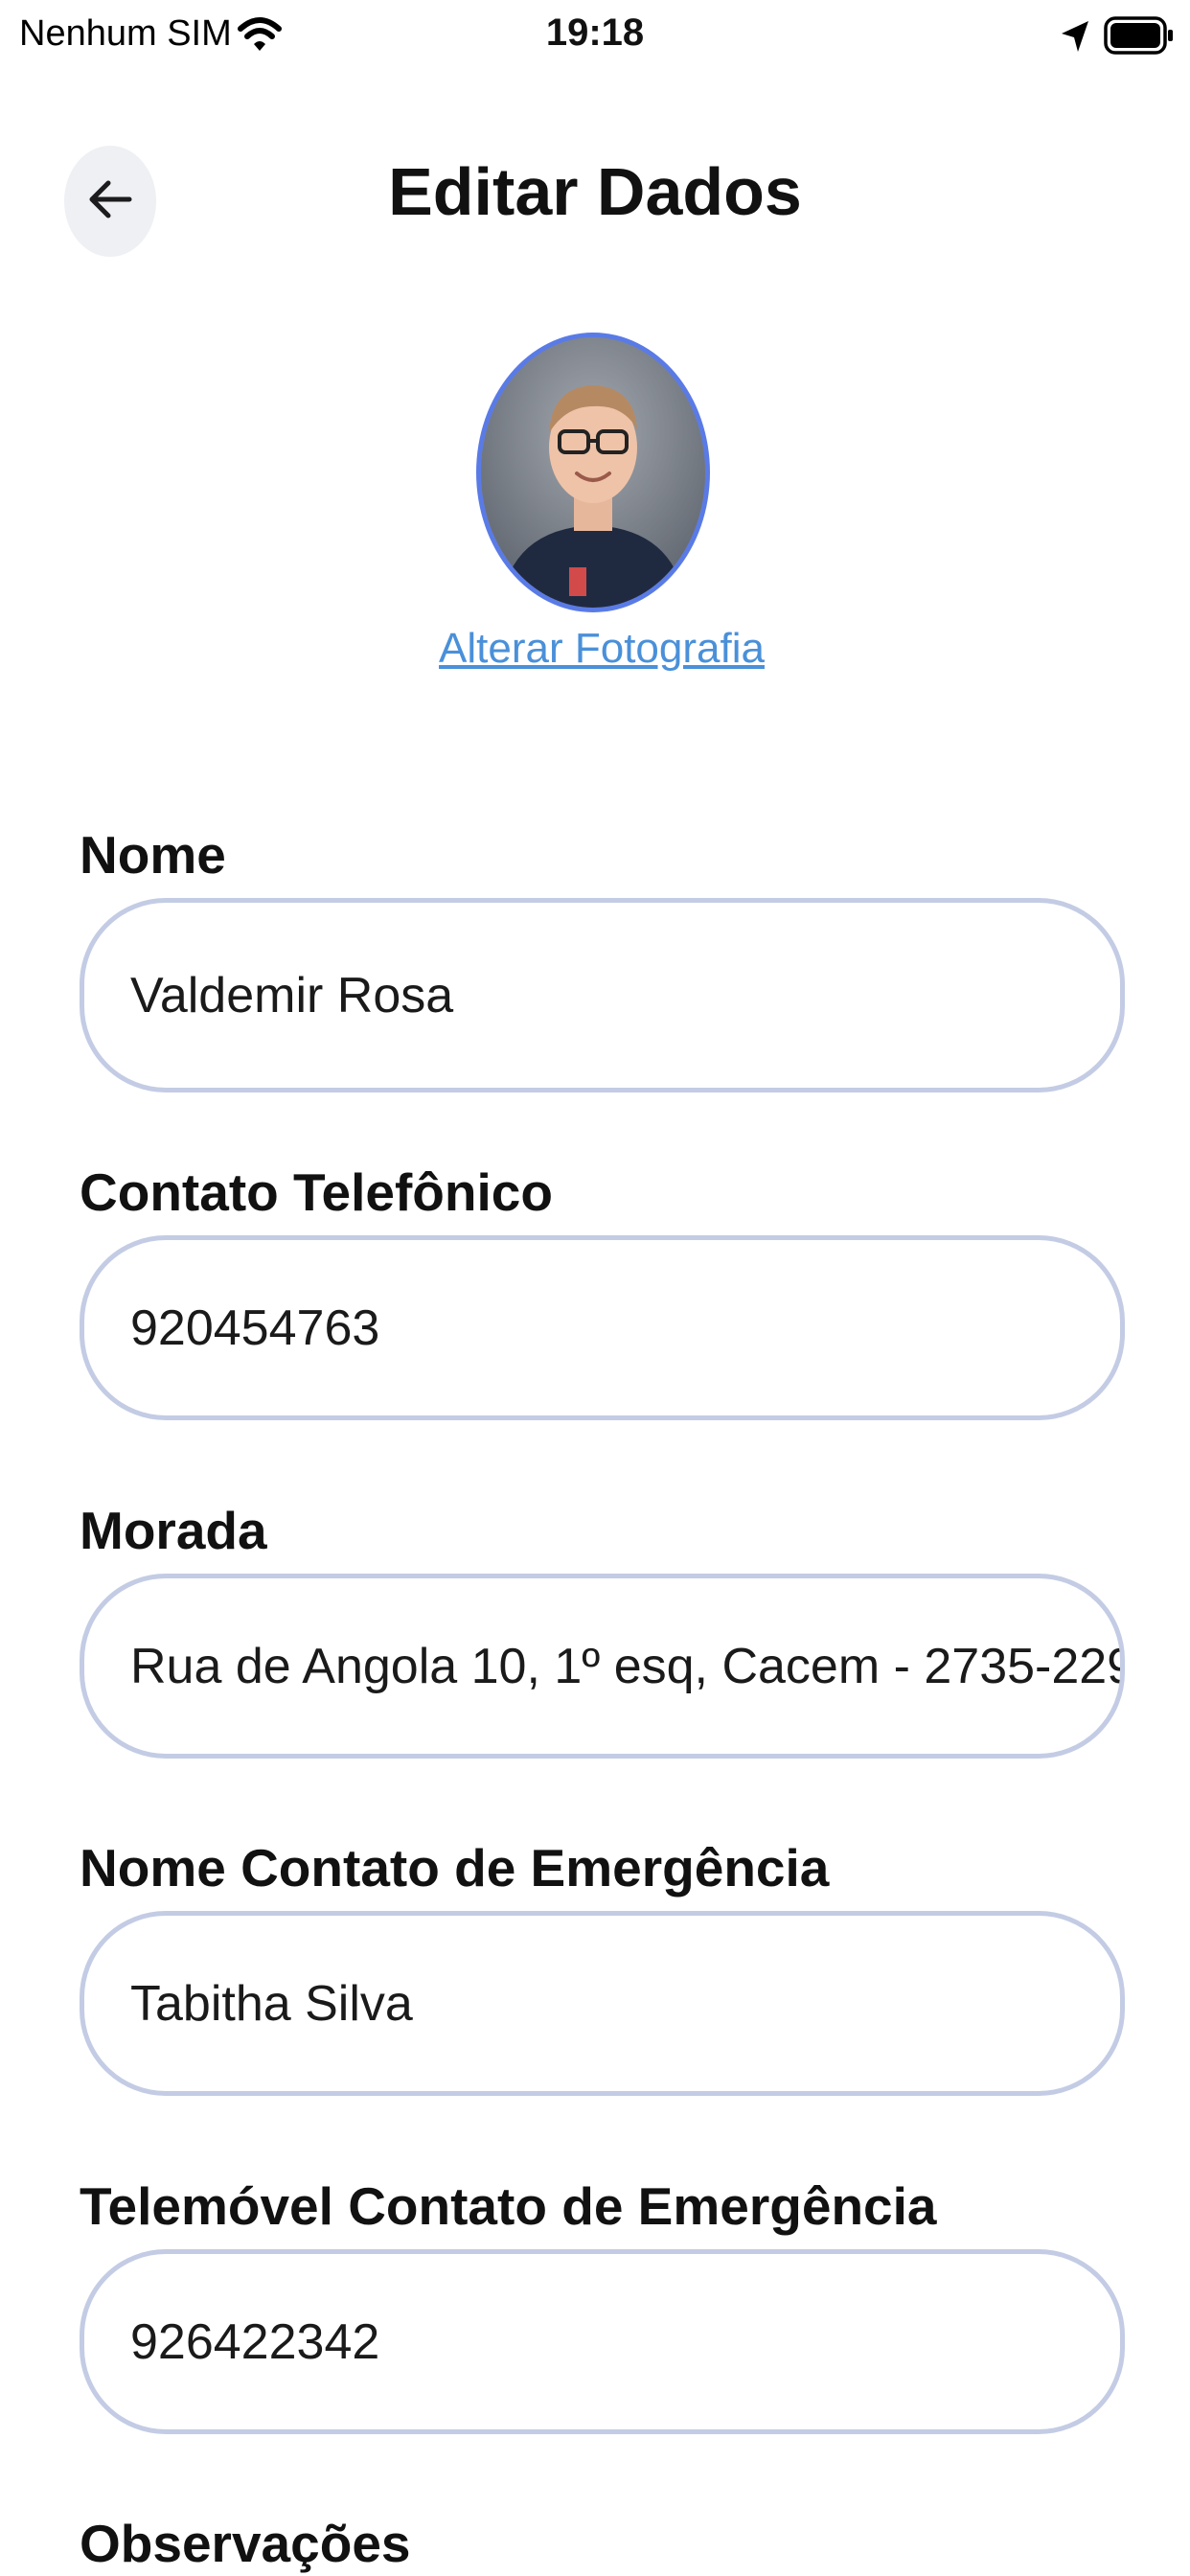  I want to click on status-time: 19:18, so click(595, 33).